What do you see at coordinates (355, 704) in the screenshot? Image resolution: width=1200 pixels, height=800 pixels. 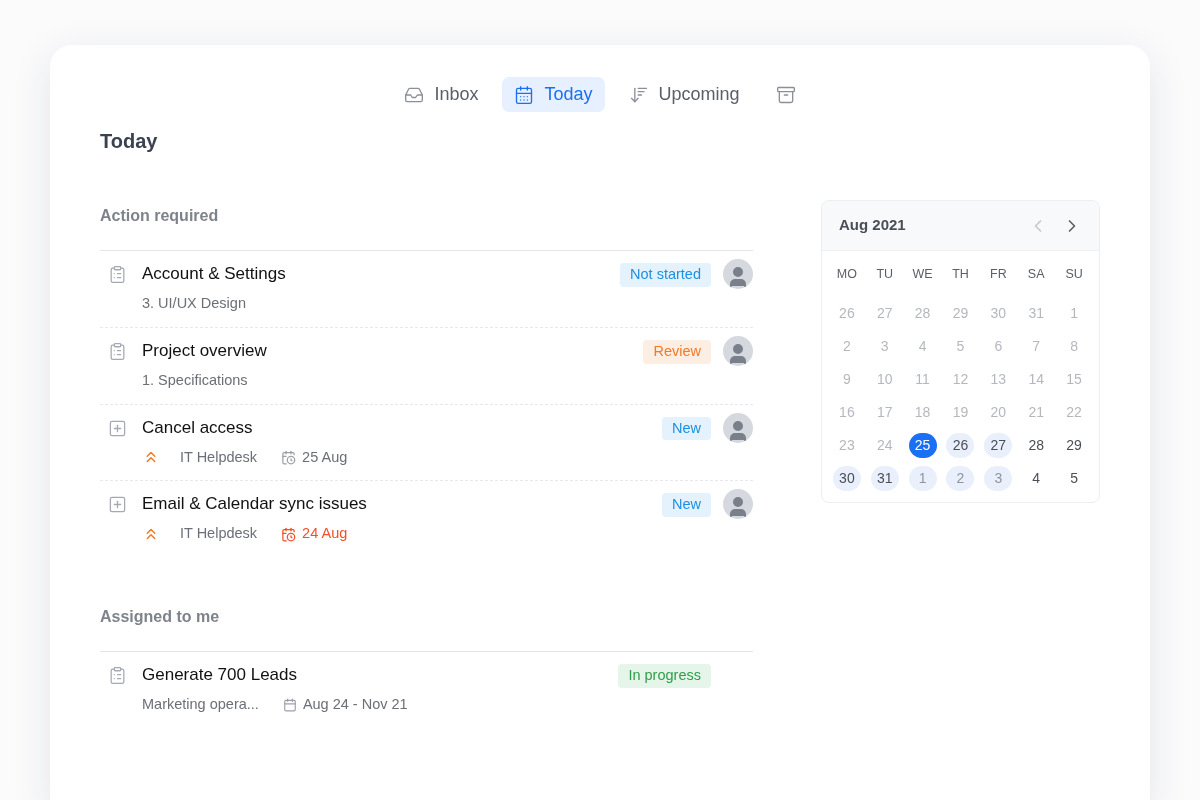 I see `date-range: Aug 24 - Nov 21` at bounding box center [355, 704].